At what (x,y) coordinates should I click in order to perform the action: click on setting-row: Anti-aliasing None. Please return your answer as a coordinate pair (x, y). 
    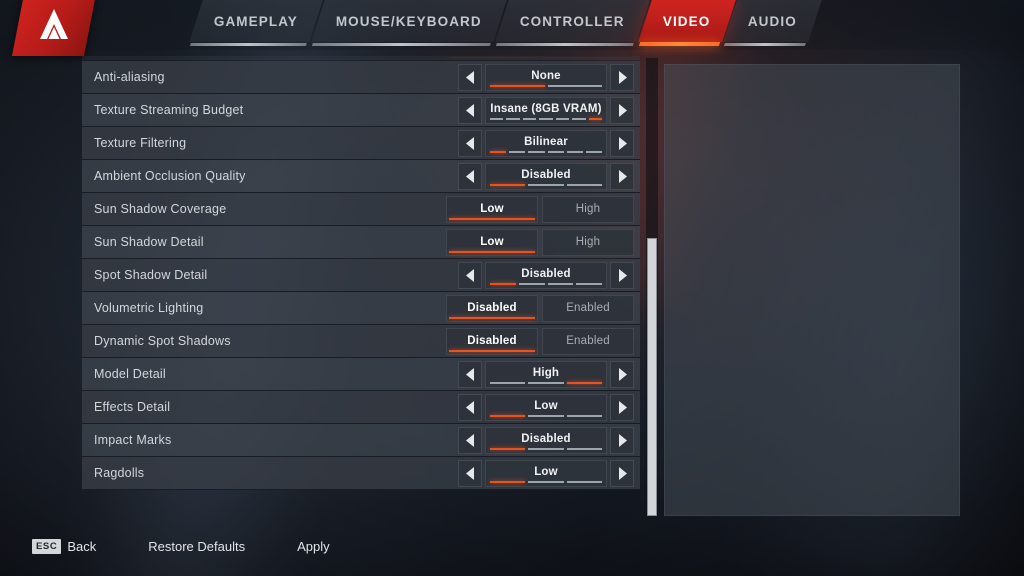
    Looking at the image, I should click on (361, 77).